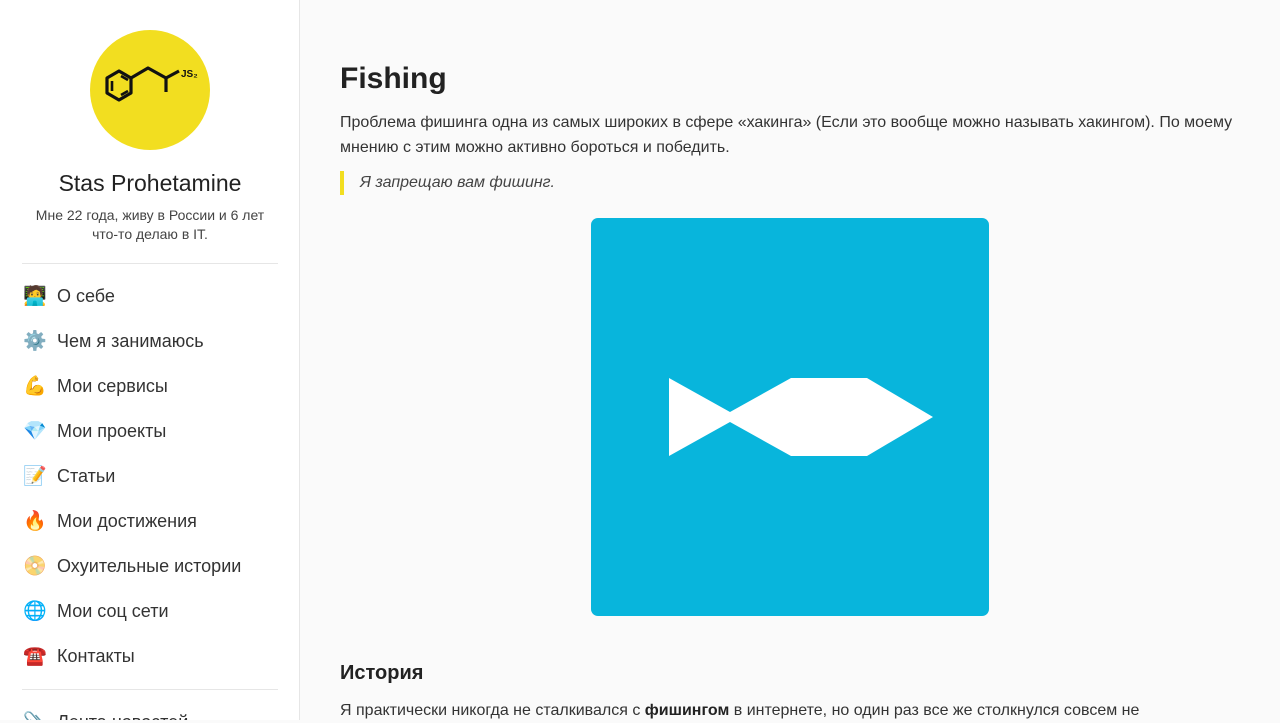 The height and width of the screenshot is (723, 1280). I want to click on sidebar-item-contacts: ☎️ Контакты, so click(150, 656).